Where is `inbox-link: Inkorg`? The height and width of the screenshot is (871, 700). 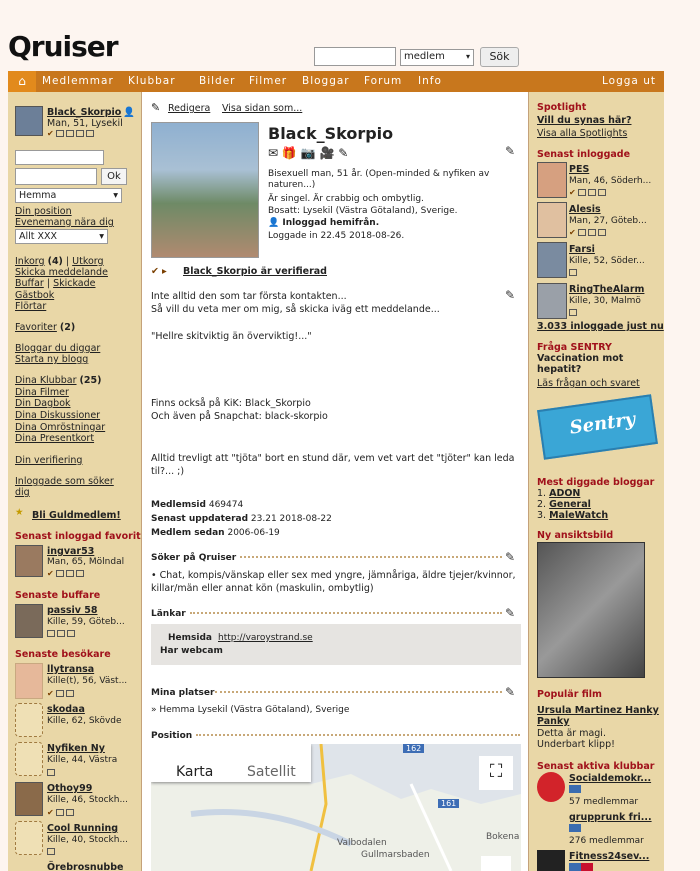
inbox-link: Inkorg is located at coordinates (30, 261).